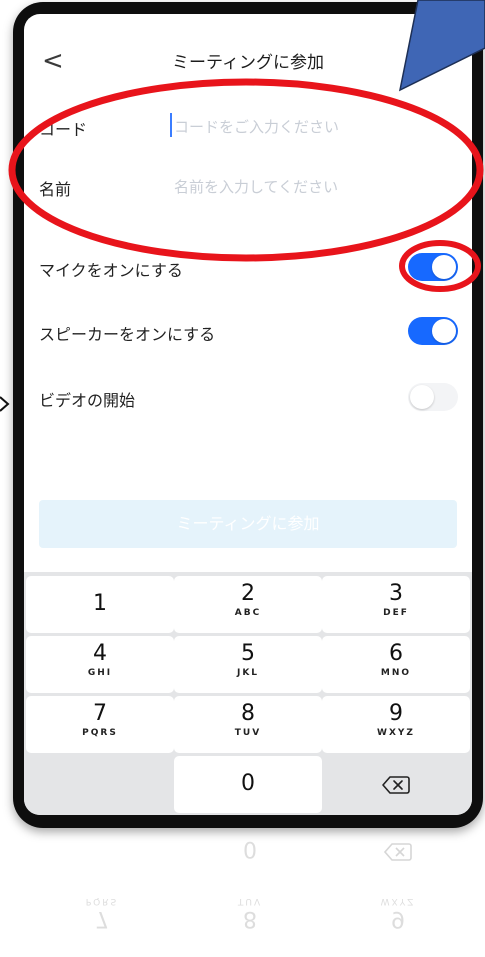  I want to click on reflection-key-0: 0, so click(250, 848).